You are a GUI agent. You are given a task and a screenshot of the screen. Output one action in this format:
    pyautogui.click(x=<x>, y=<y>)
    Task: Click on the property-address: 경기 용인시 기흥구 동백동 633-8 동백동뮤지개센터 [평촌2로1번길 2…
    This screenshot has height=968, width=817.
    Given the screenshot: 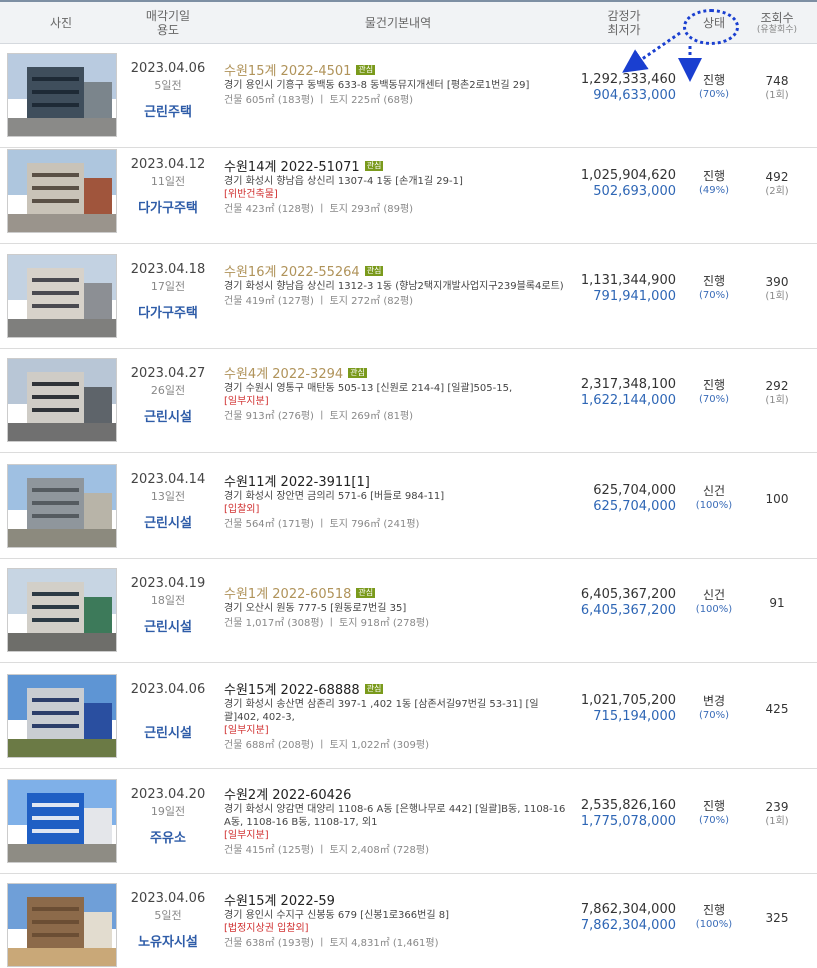 What is the action you would take?
    pyautogui.click(x=377, y=85)
    